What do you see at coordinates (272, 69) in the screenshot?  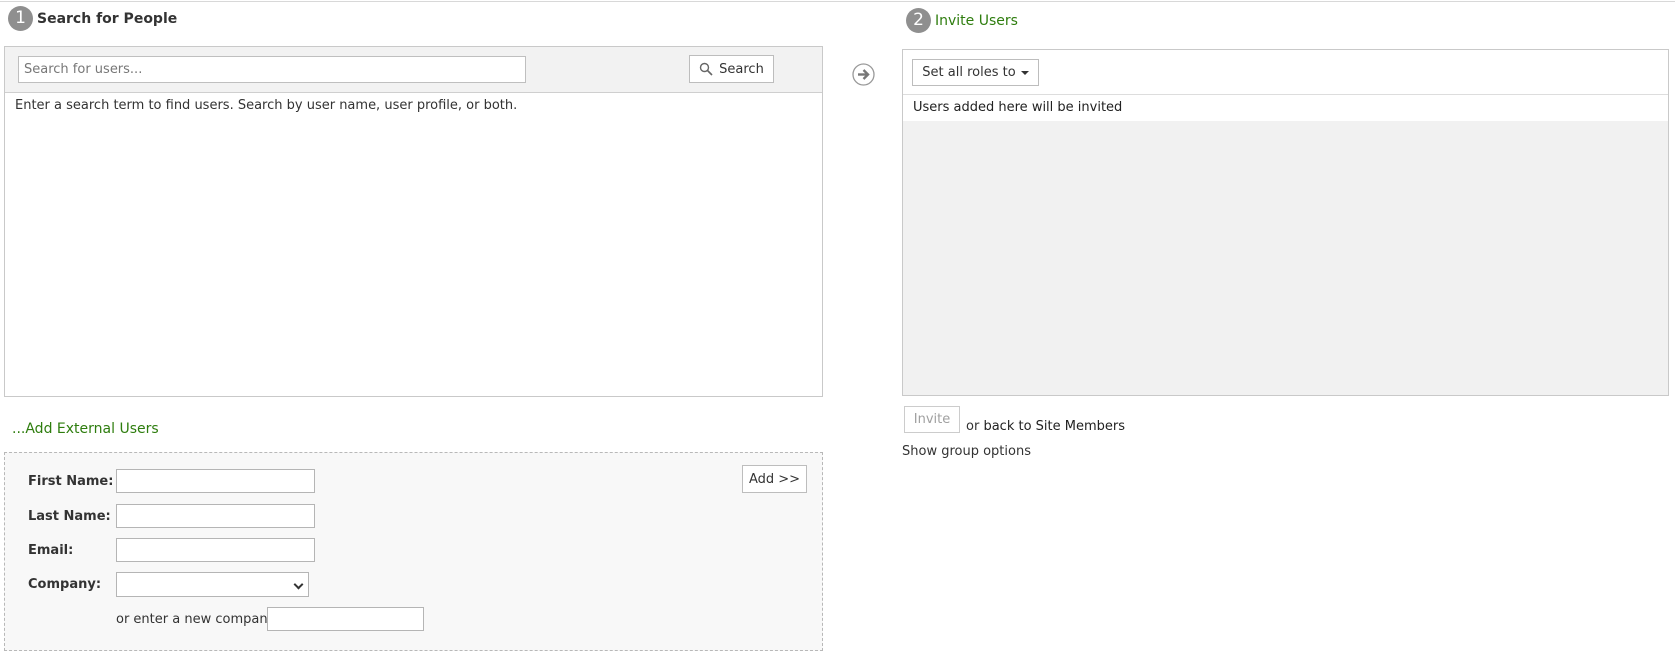 I see `search-input` at bounding box center [272, 69].